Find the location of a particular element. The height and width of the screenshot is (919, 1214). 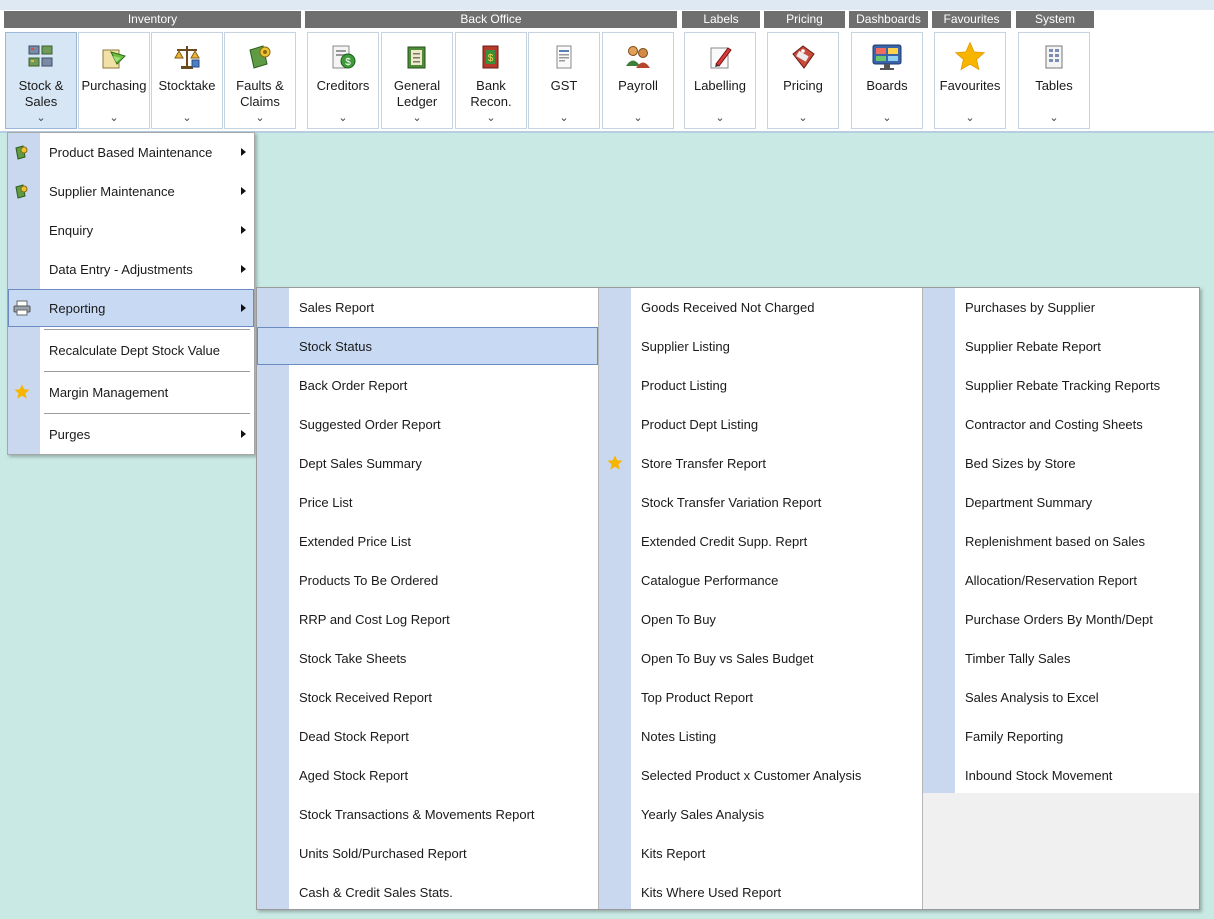

package-icon is located at coordinates (22, 152).